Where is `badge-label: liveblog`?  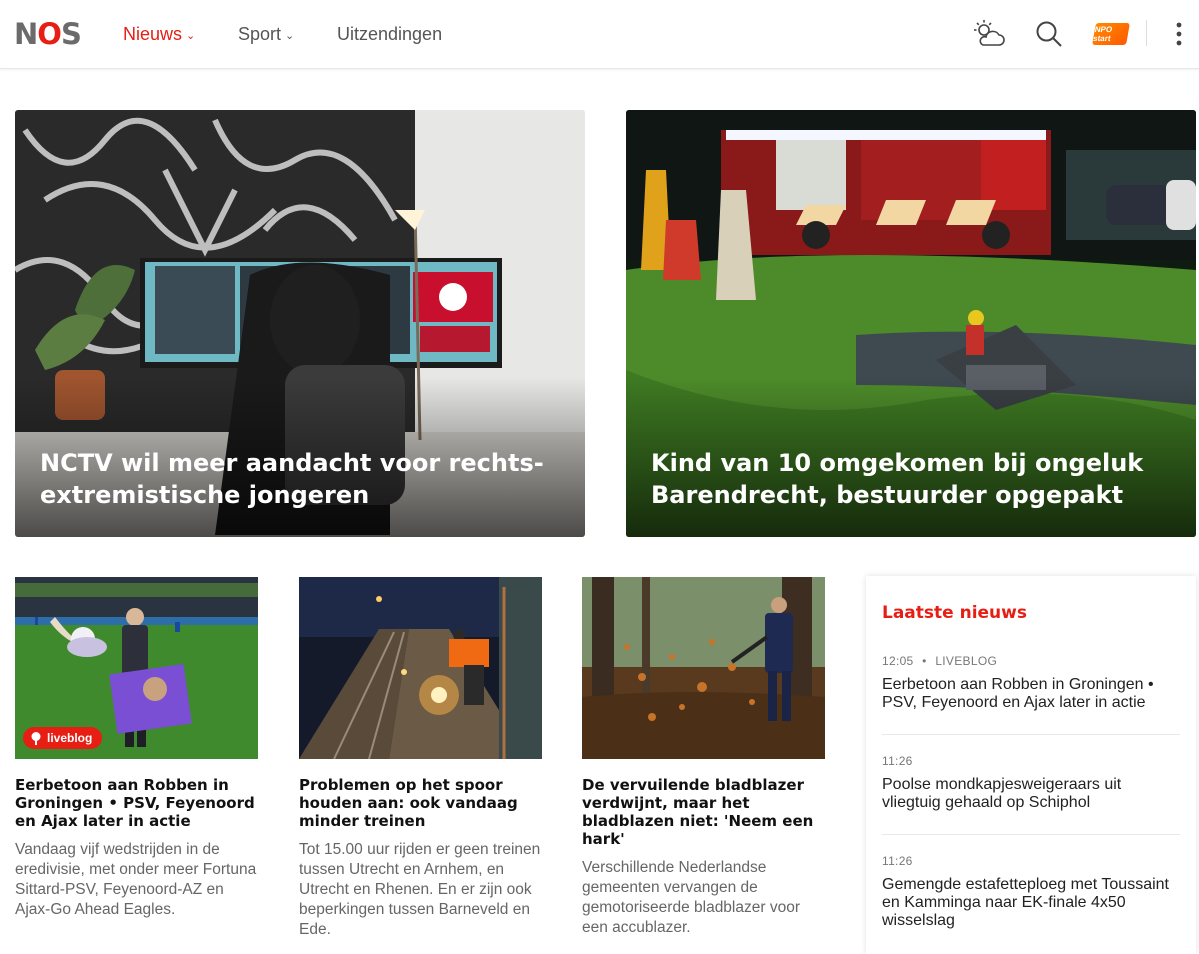
badge-label: liveblog is located at coordinates (70, 738).